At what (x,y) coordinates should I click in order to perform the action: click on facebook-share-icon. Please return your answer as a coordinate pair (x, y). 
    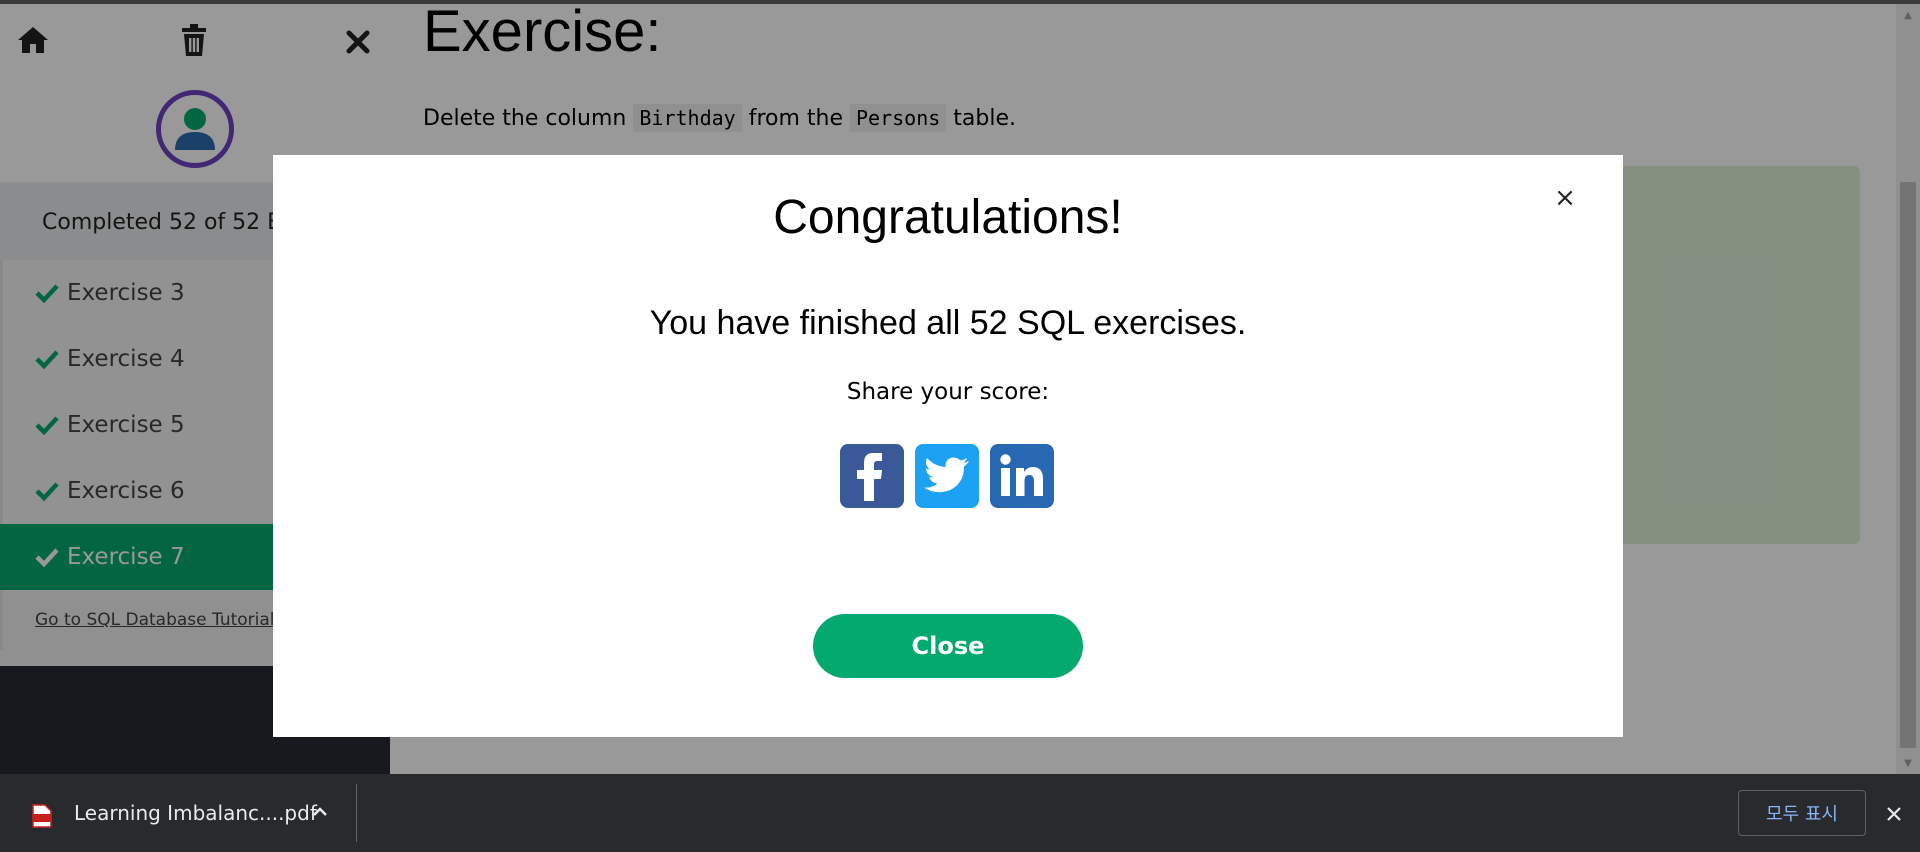
    Looking at the image, I should click on (872, 476).